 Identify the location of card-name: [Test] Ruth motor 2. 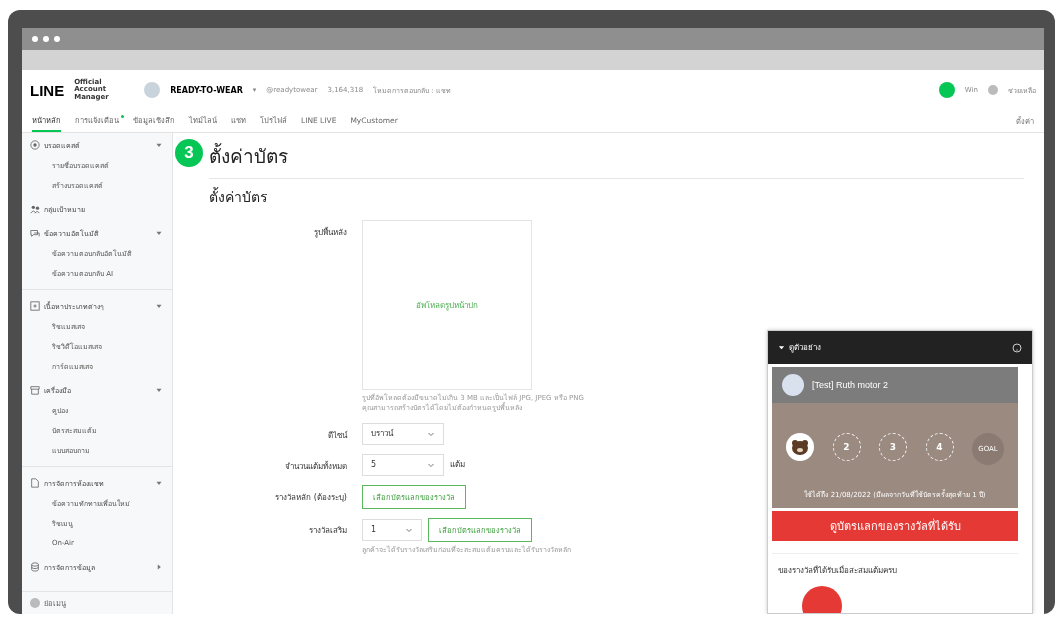
(850, 385).